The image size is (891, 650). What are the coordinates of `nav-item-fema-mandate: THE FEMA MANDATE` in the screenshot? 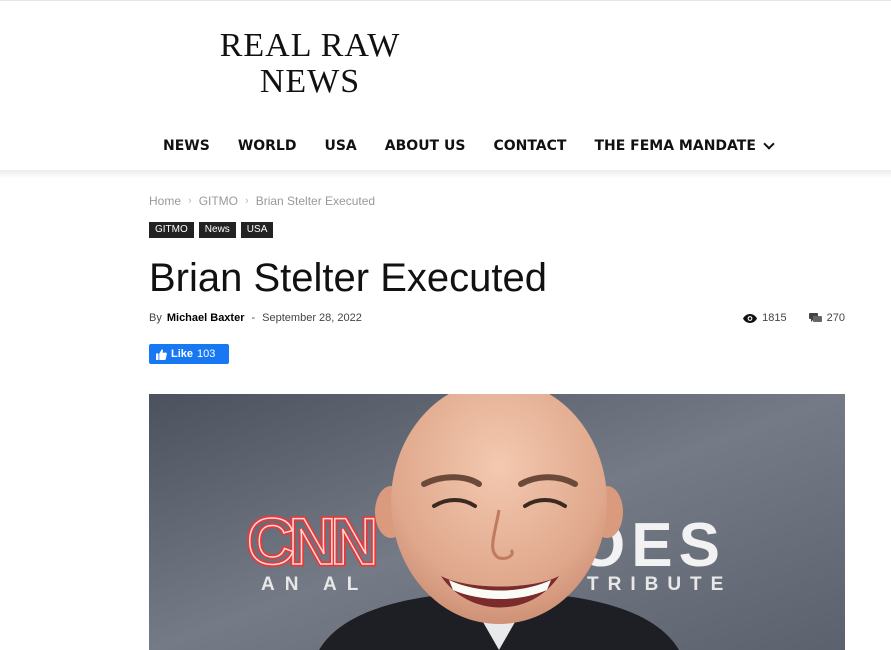 It's located at (683, 146).